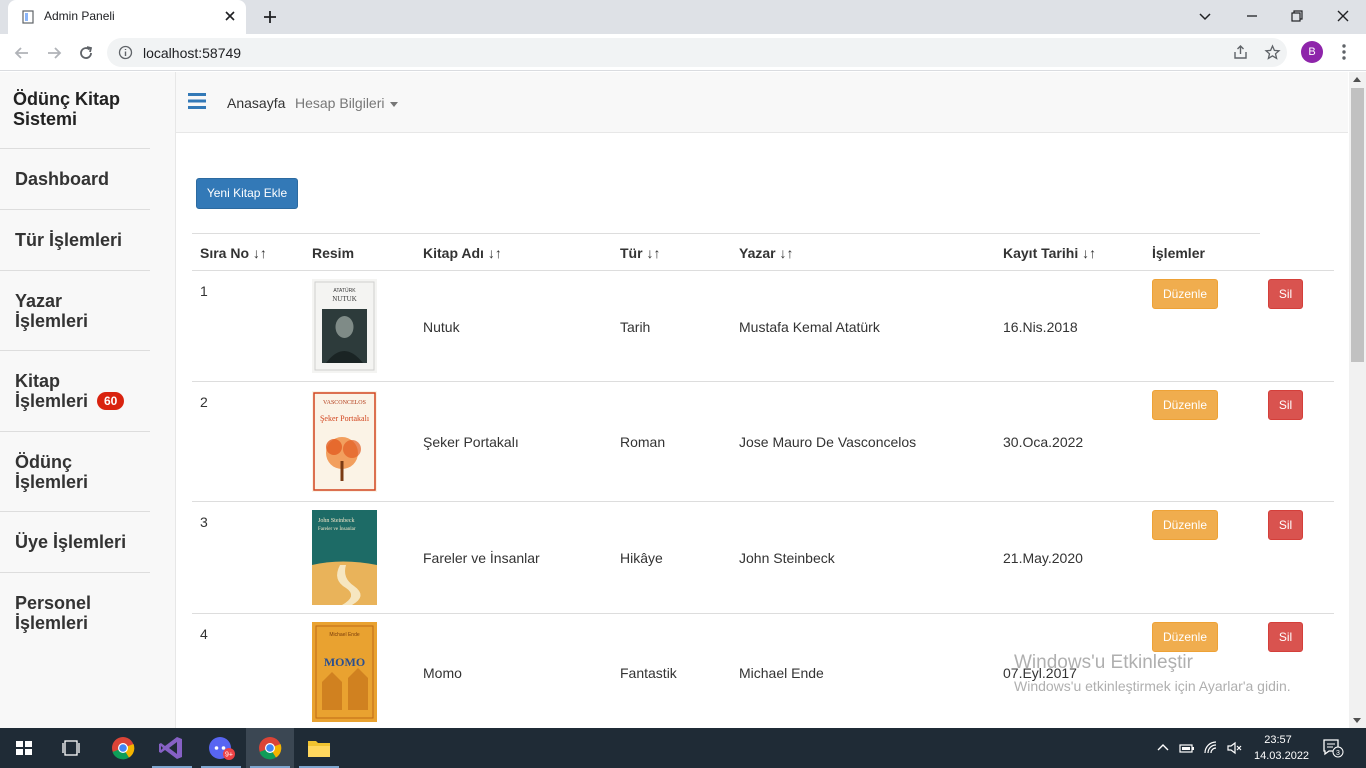 Image resolution: width=1366 pixels, height=768 pixels. I want to click on scroll-up-icon, so click(1357, 79).